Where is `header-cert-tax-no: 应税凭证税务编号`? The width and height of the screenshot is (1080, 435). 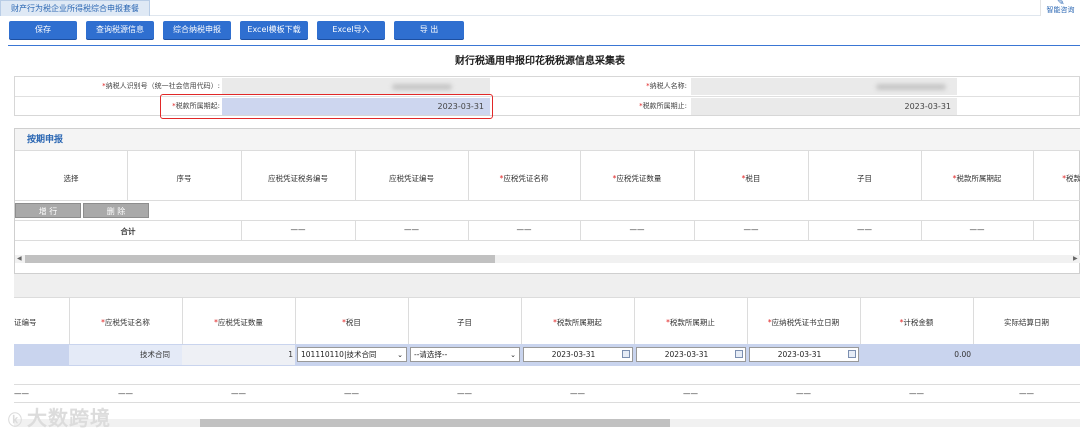 header-cert-tax-no: 应税凭证税务编号 is located at coordinates (298, 178).